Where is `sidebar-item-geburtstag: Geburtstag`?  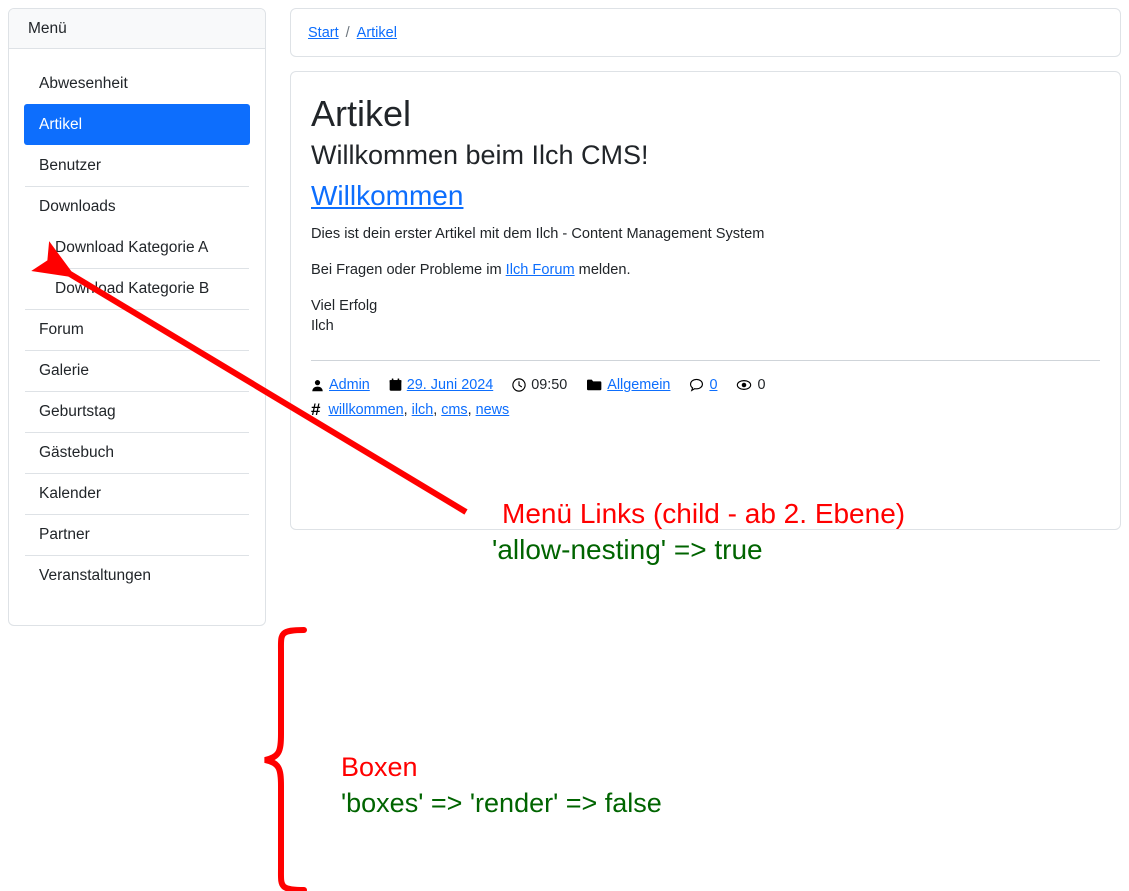 sidebar-item-geburtstag: Geburtstag is located at coordinates (137, 411).